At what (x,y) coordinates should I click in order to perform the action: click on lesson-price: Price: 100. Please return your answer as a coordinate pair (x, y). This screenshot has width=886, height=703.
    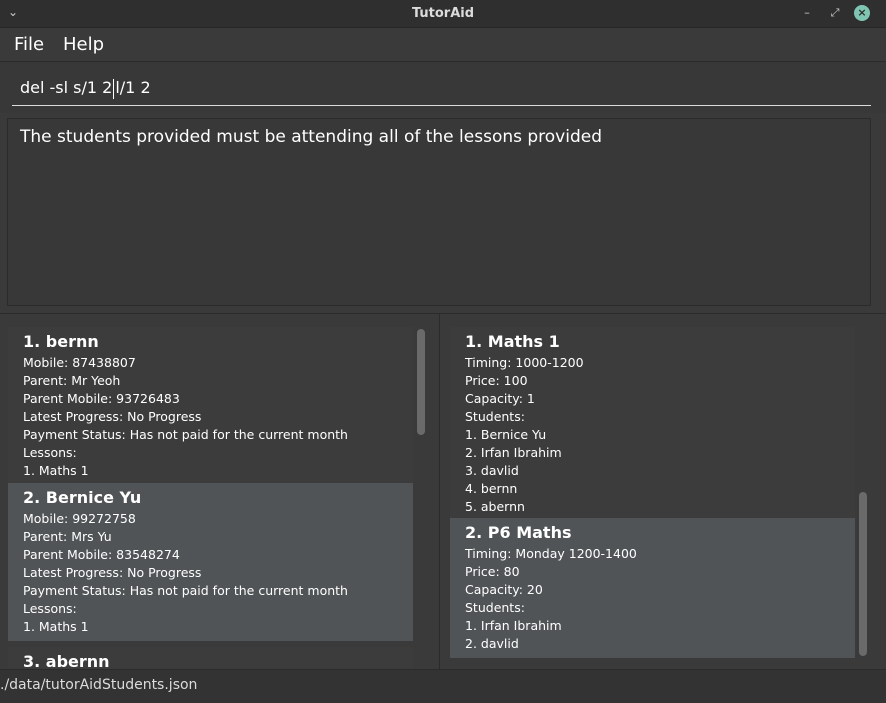
    Looking at the image, I should click on (496, 380).